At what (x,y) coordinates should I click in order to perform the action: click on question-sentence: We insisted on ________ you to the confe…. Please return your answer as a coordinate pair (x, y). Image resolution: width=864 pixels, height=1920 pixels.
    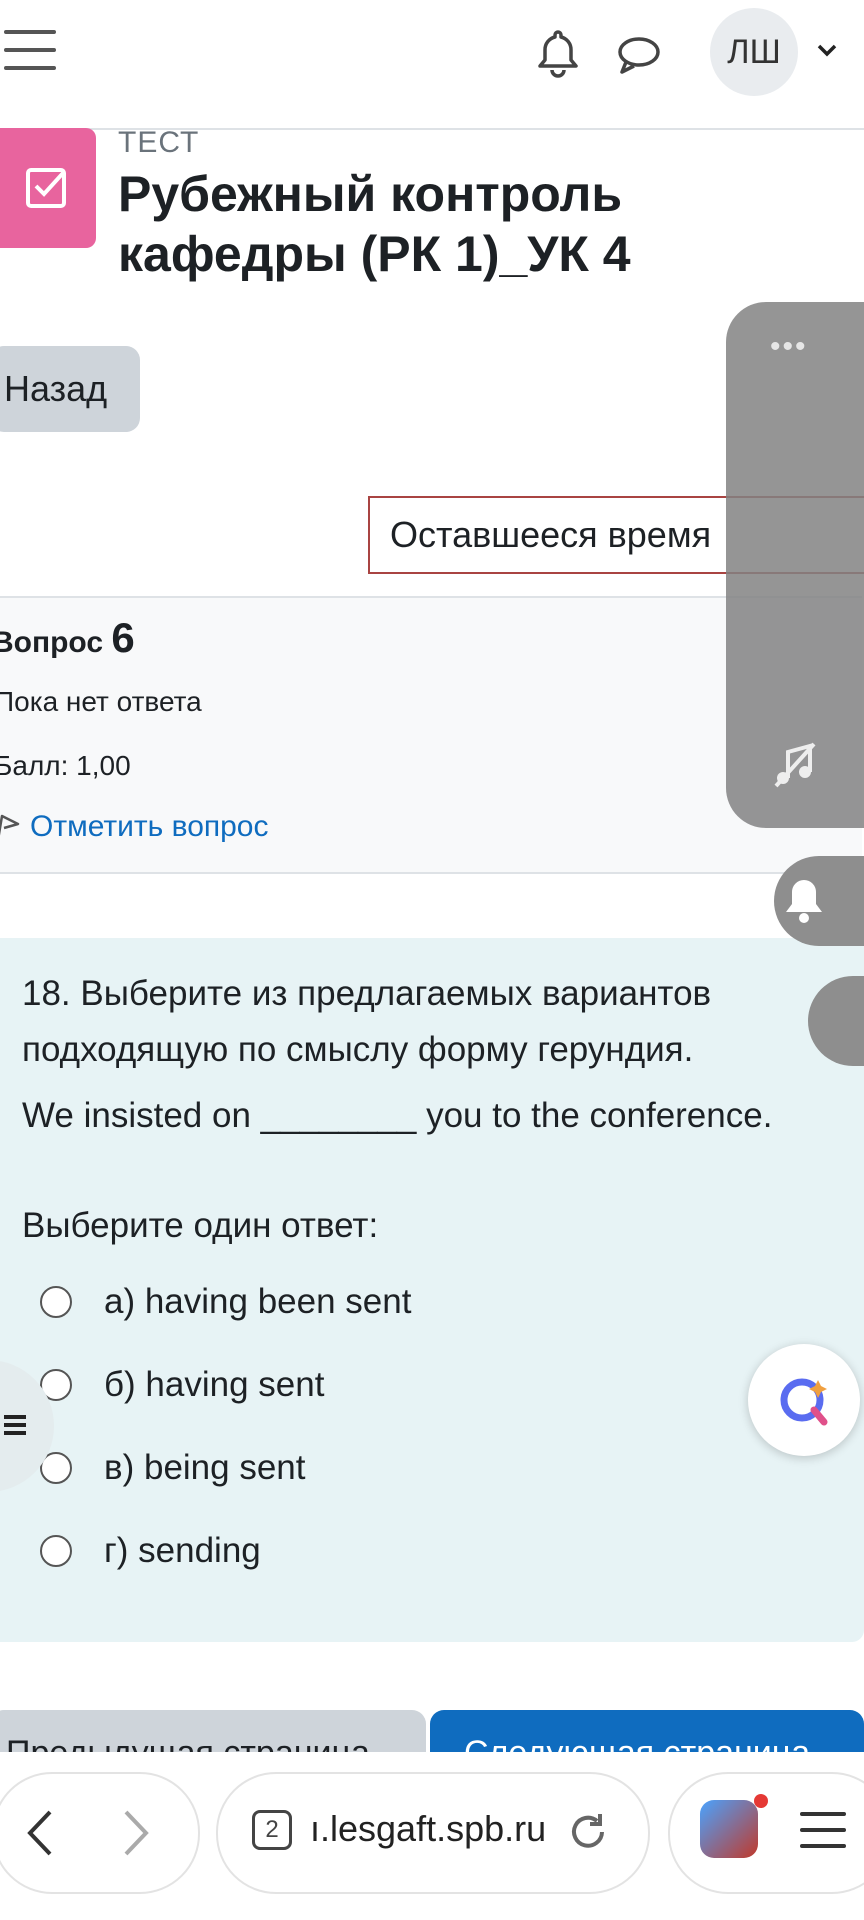
    Looking at the image, I should click on (397, 1115).